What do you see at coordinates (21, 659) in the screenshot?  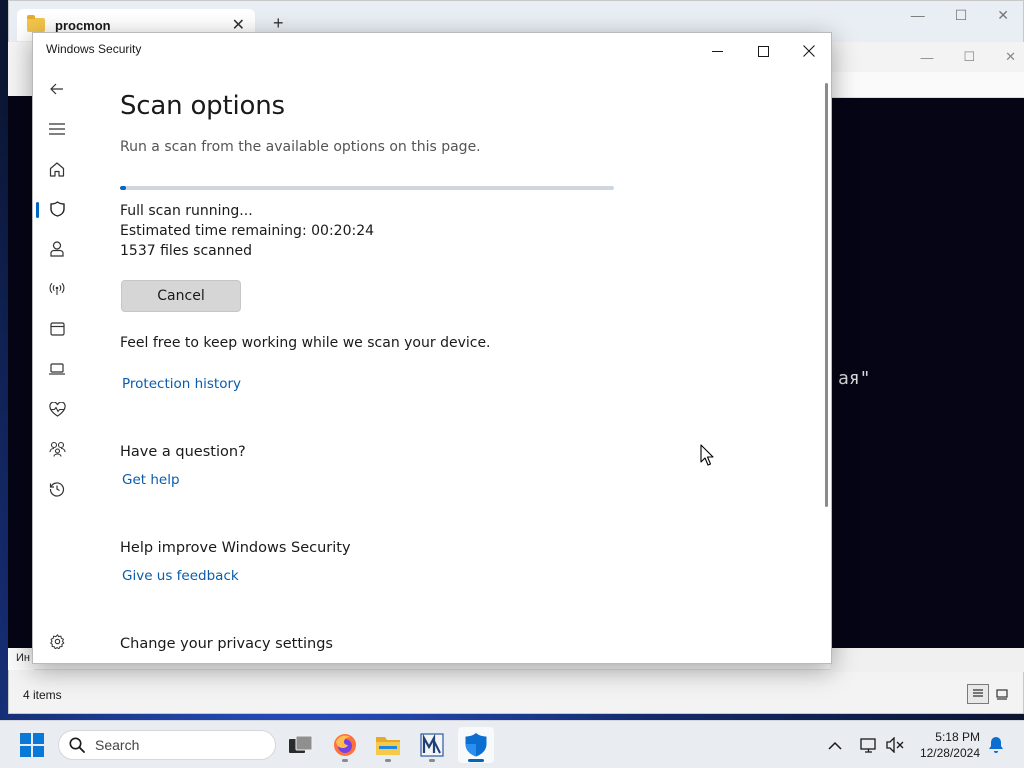 I see `background-left-row: Ин` at bounding box center [21, 659].